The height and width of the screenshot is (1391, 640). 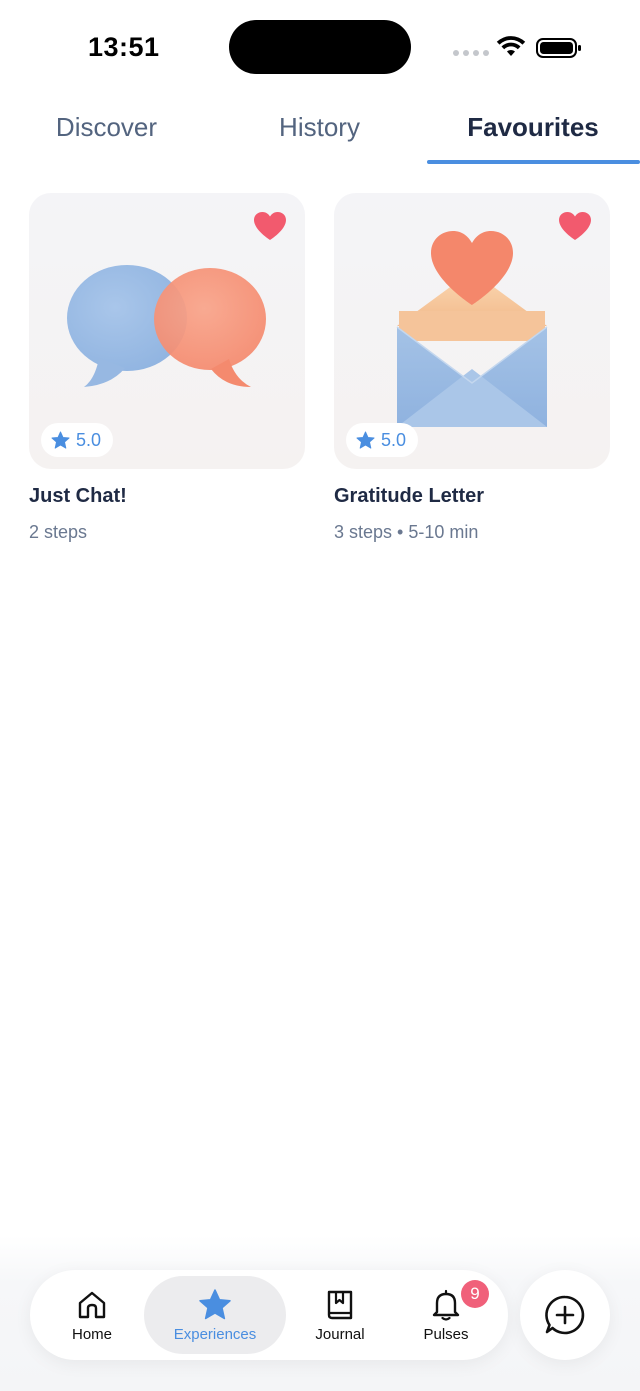 I want to click on tab-bar: Discover History Favourites, so click(x=320, y=134).